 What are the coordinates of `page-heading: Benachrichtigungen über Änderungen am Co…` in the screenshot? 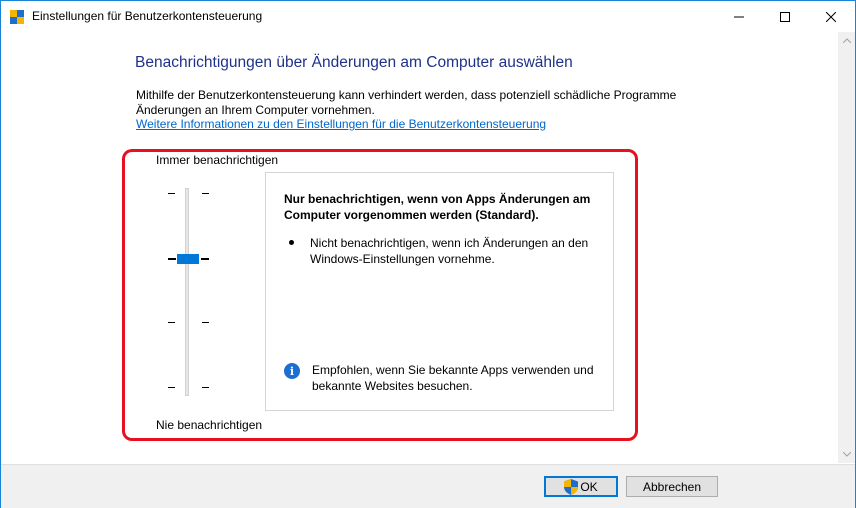 It's located at (354, 62).